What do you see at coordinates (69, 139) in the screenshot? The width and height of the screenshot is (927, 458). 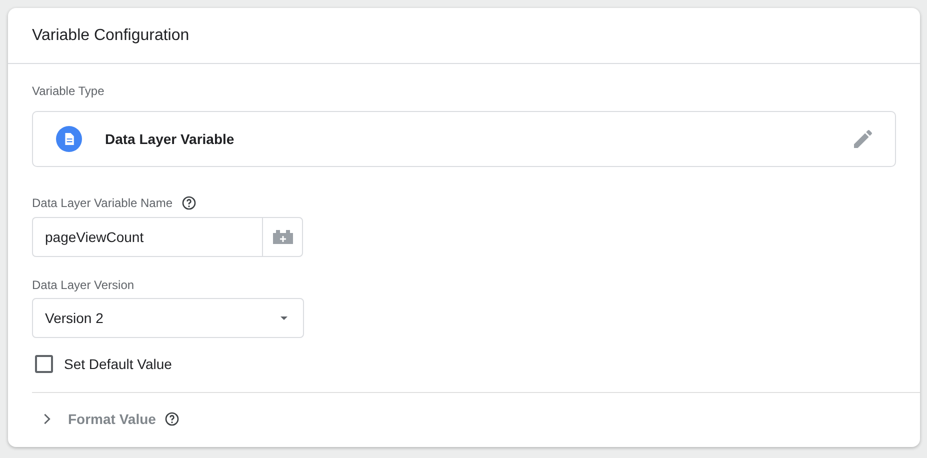 I see `document-icon` at bounding box center [69, 139].